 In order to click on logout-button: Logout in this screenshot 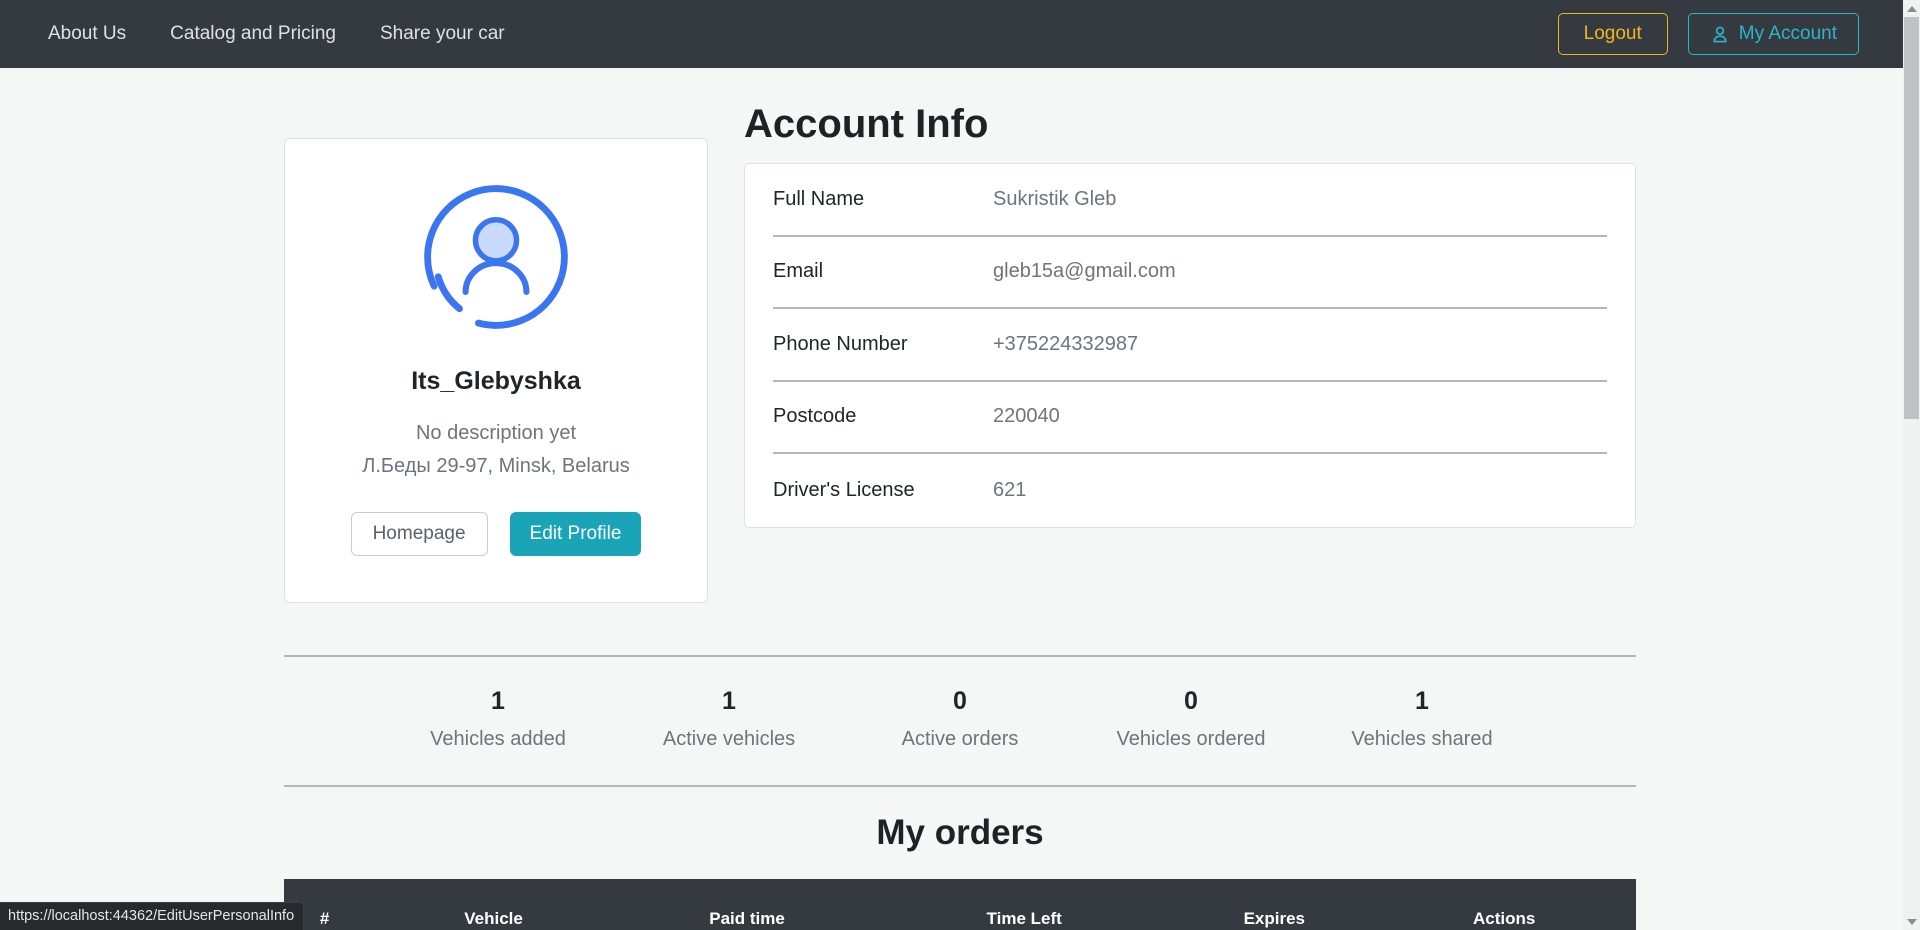, I will do `click(1612, 34)`.